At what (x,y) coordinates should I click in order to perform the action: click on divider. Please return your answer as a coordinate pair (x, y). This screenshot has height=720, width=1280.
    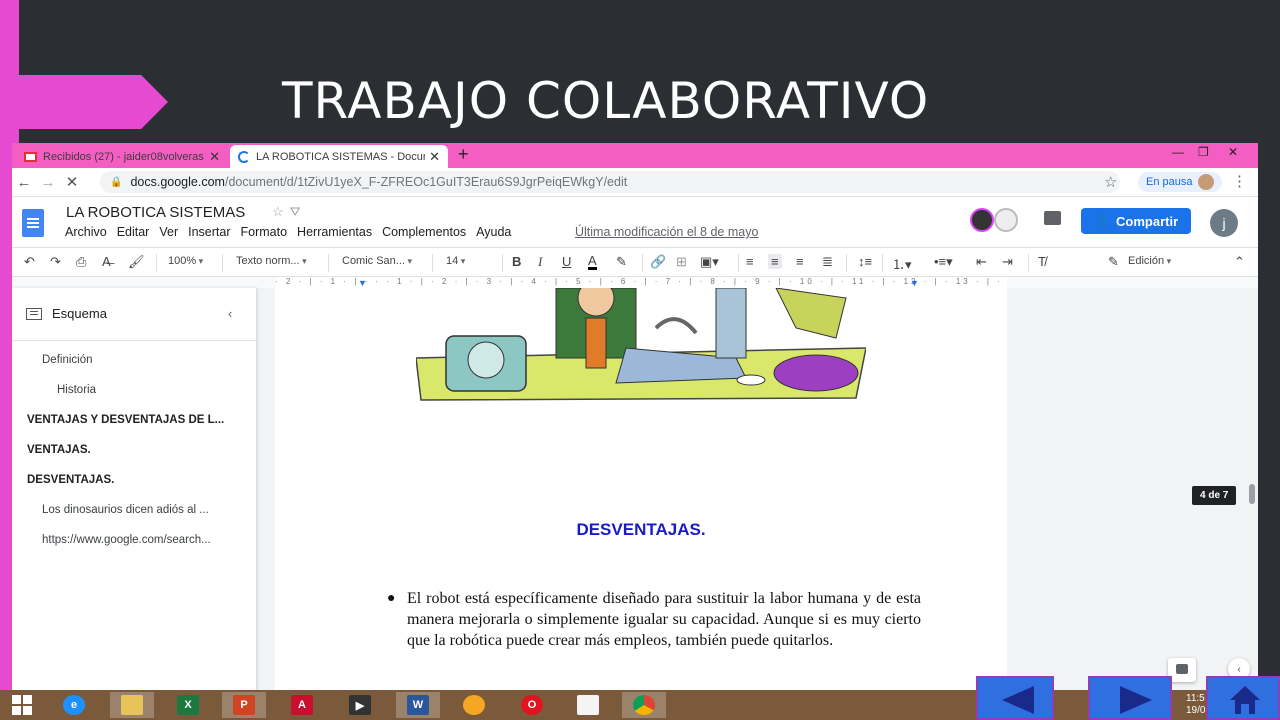
    Looking at the image, I should click on (432, 263).